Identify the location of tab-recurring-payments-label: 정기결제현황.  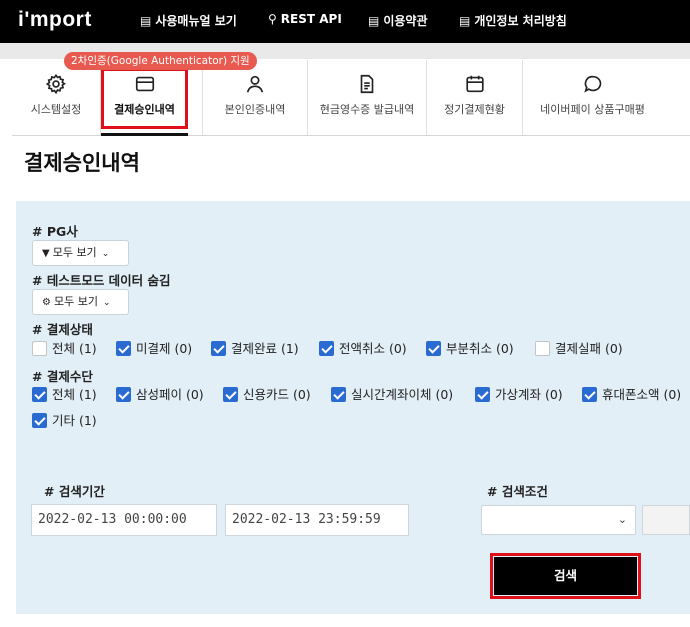
(474, 109).